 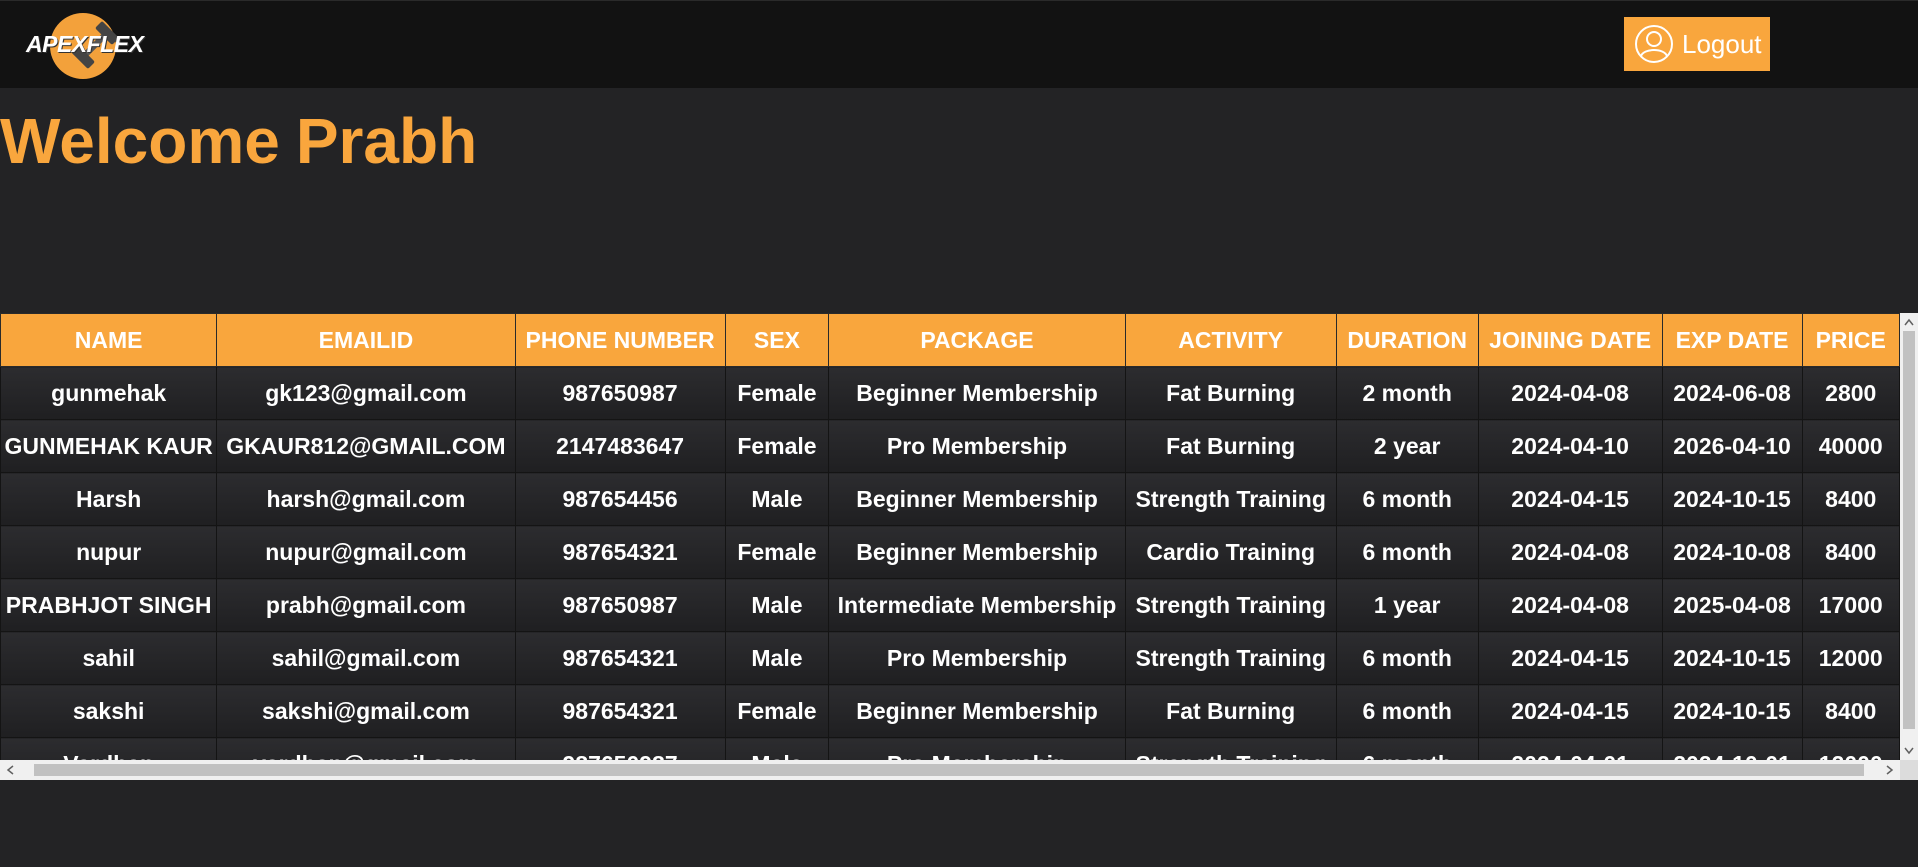 I want to click on cell-joining-date: 2024-04-10, so click(x=1570, y=446).